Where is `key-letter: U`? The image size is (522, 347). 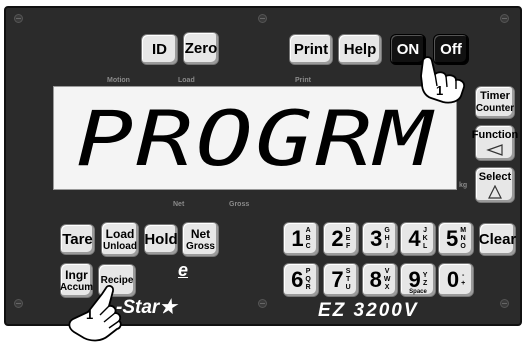
key-letter: U is located at coordinates (348, 287).